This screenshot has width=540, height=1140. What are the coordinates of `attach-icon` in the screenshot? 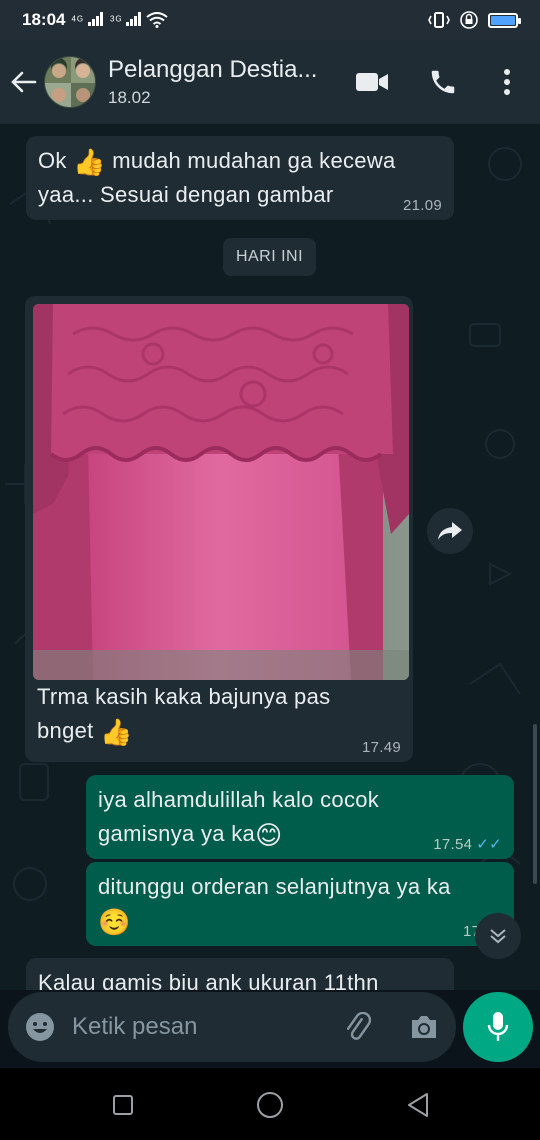 It's located at (359, 1026).